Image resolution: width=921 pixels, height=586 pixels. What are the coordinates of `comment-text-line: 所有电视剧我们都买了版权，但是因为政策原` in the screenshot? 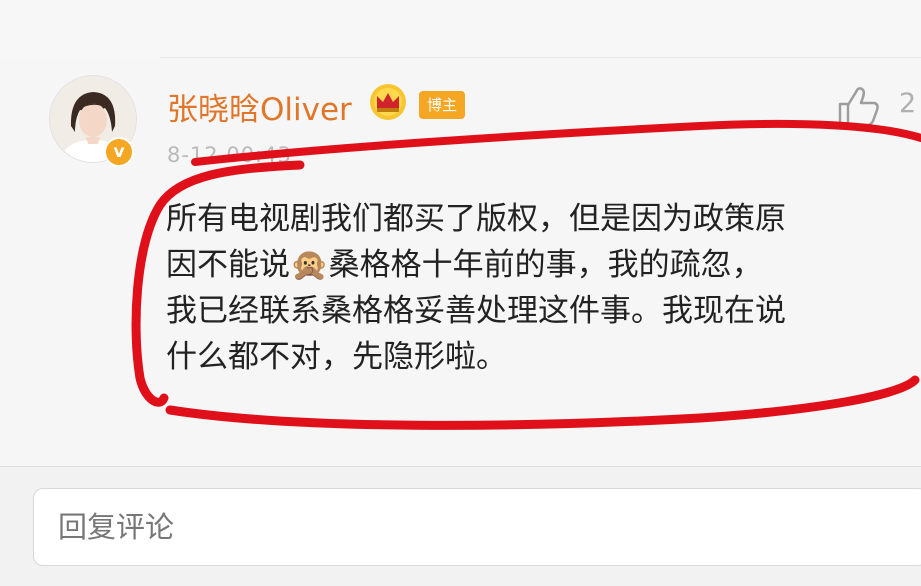 It's located at (476, 219).